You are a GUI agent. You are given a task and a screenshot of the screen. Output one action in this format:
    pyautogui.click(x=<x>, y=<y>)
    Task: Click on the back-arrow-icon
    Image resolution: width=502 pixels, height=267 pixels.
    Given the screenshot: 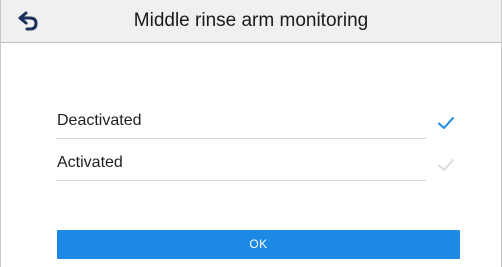 What is the action you would take?
    pyautogui.click(x=28, y=21)
    